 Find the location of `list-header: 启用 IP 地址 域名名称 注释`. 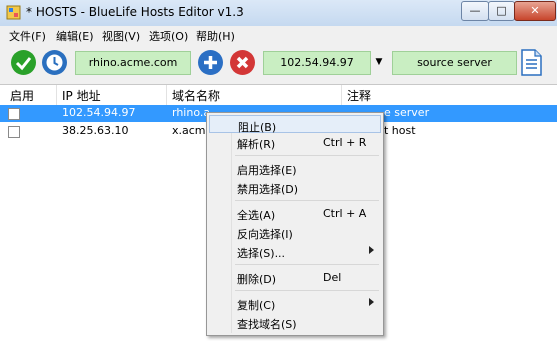

list-header: 启用 IP 地址 域名名称 注释 is located at coordinates (278, 95).